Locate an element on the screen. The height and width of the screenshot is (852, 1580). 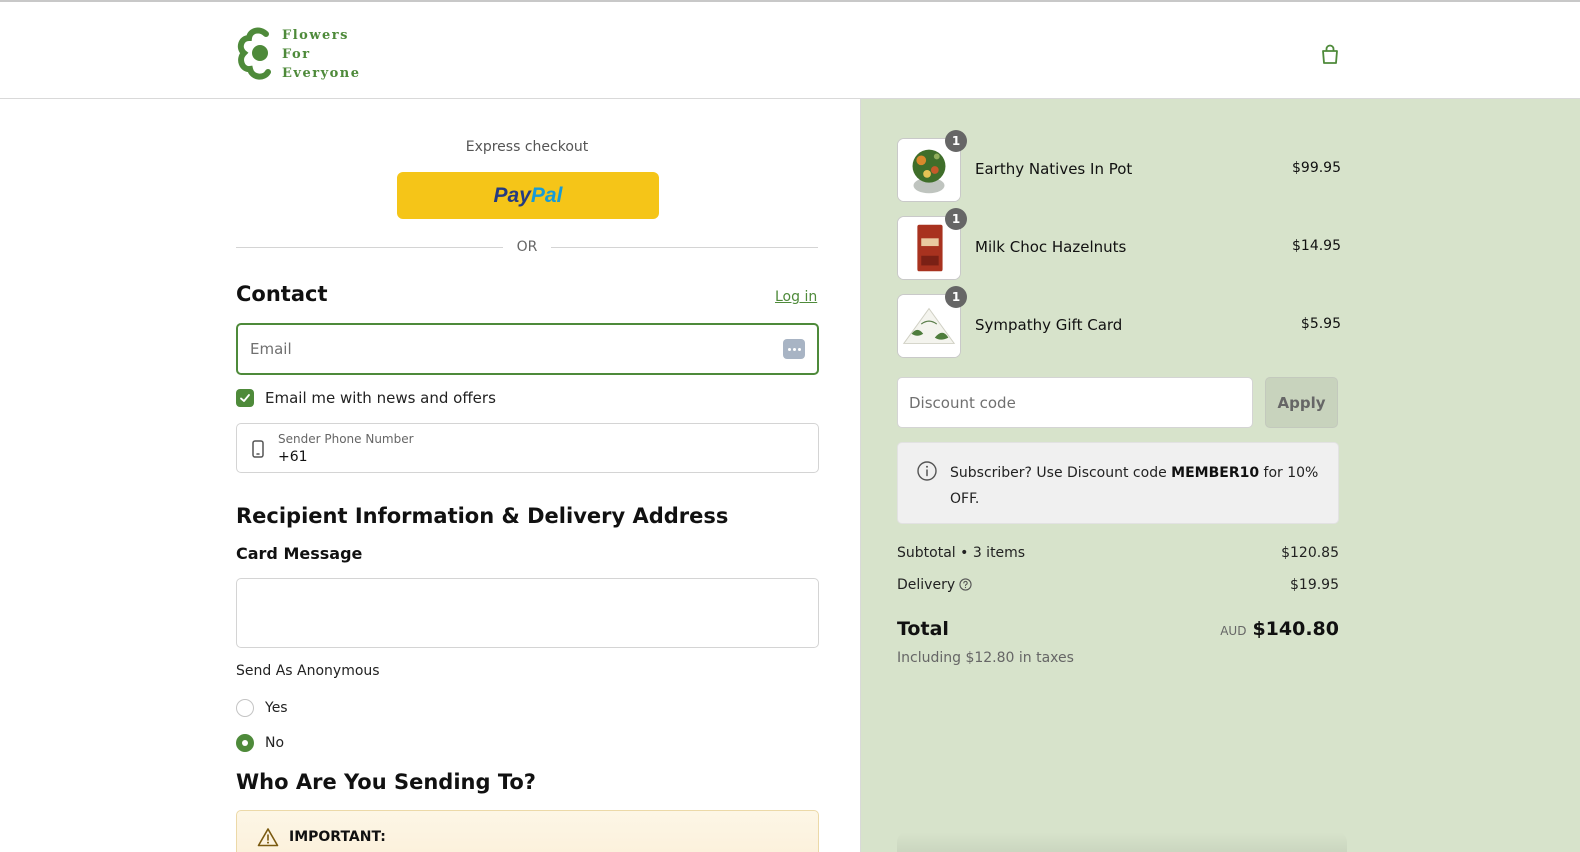
newsletter-checkbox is located at coordinates (245, 398).